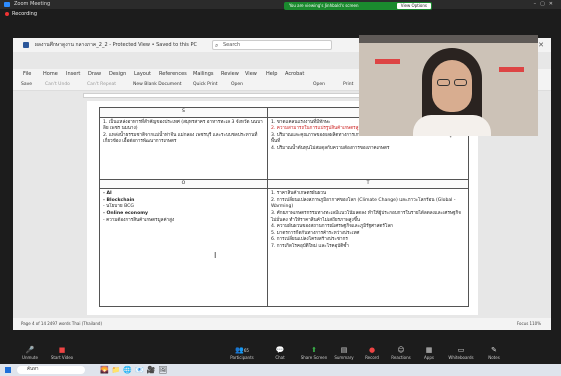  I want to click on start-video-label: Start Video, so click(62, 357).